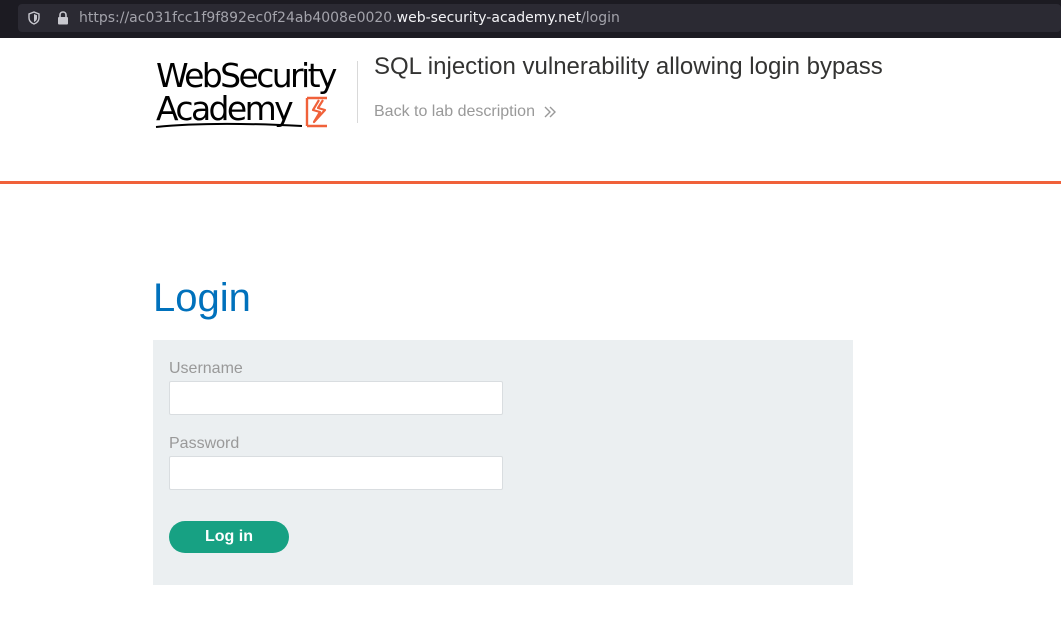 The width and height of the screenshot is (1061, 638). I want to click on lock-icon, so click(63, 18).